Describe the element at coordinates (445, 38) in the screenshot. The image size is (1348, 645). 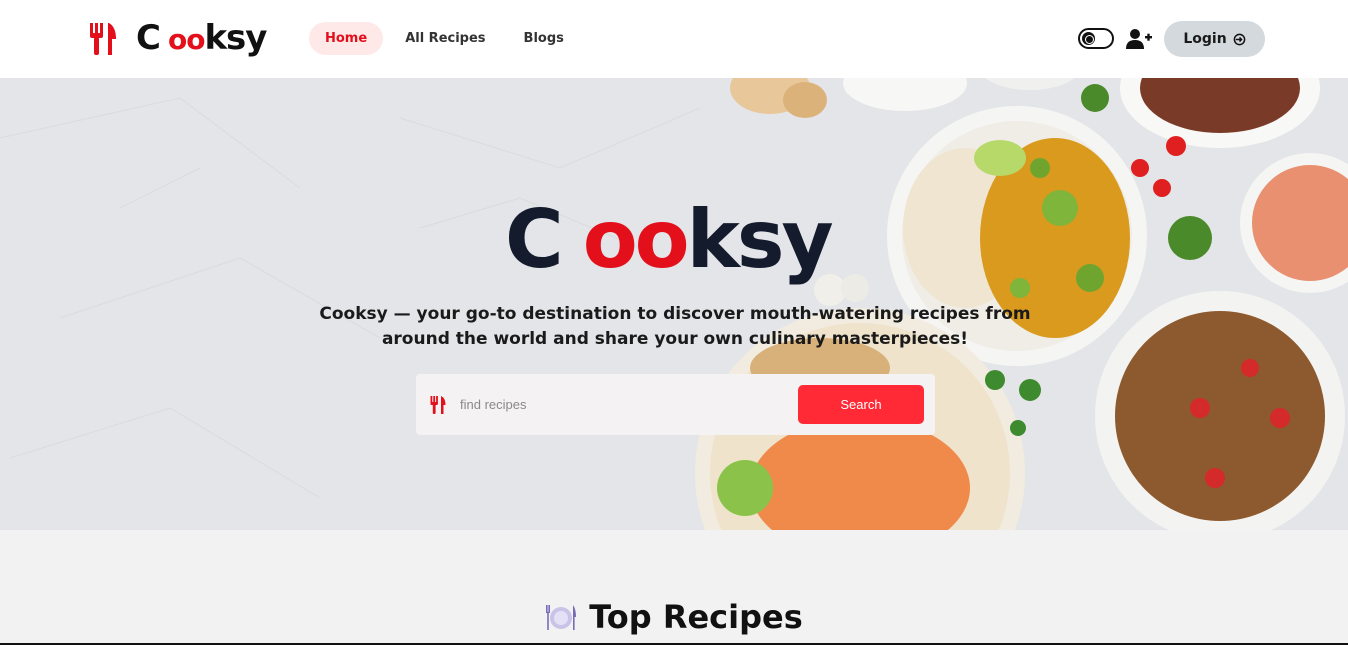
I see `nav-link-all-recipes: All Recipes` at that location.